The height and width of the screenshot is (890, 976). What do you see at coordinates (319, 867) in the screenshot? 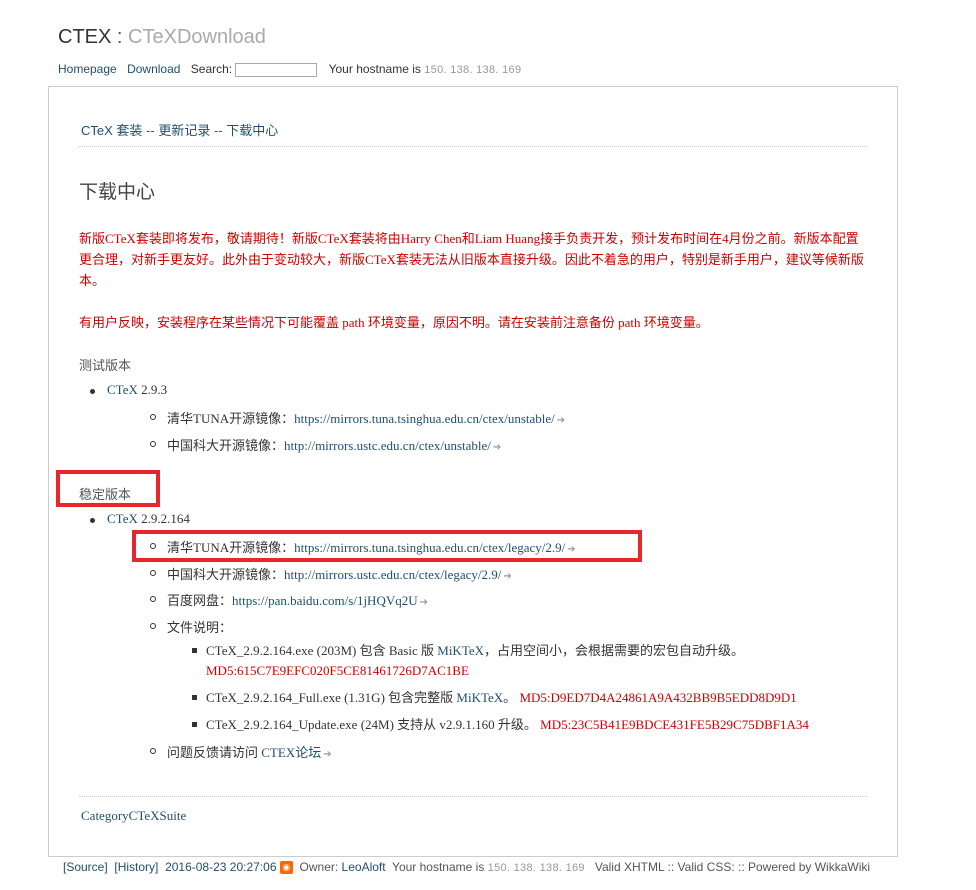
I see `owner-label: Owner:` at bounding box center [319, 867].